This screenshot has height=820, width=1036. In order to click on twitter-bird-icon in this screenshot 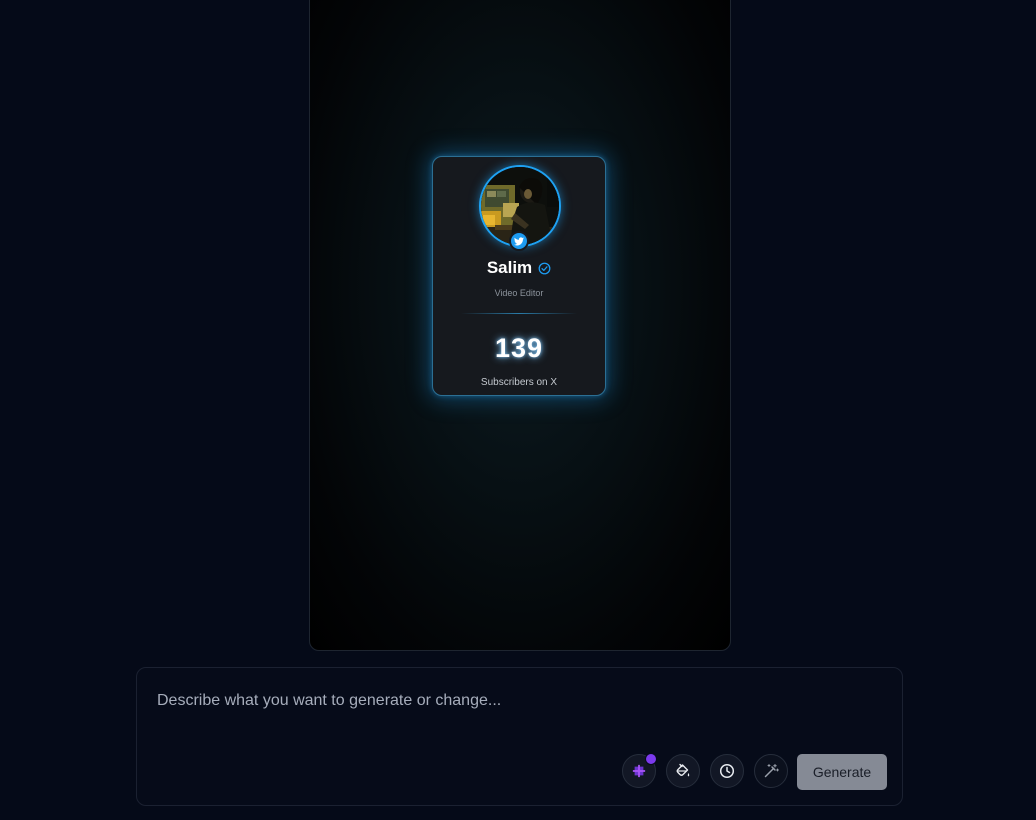, I will do `click(519, 240)`.